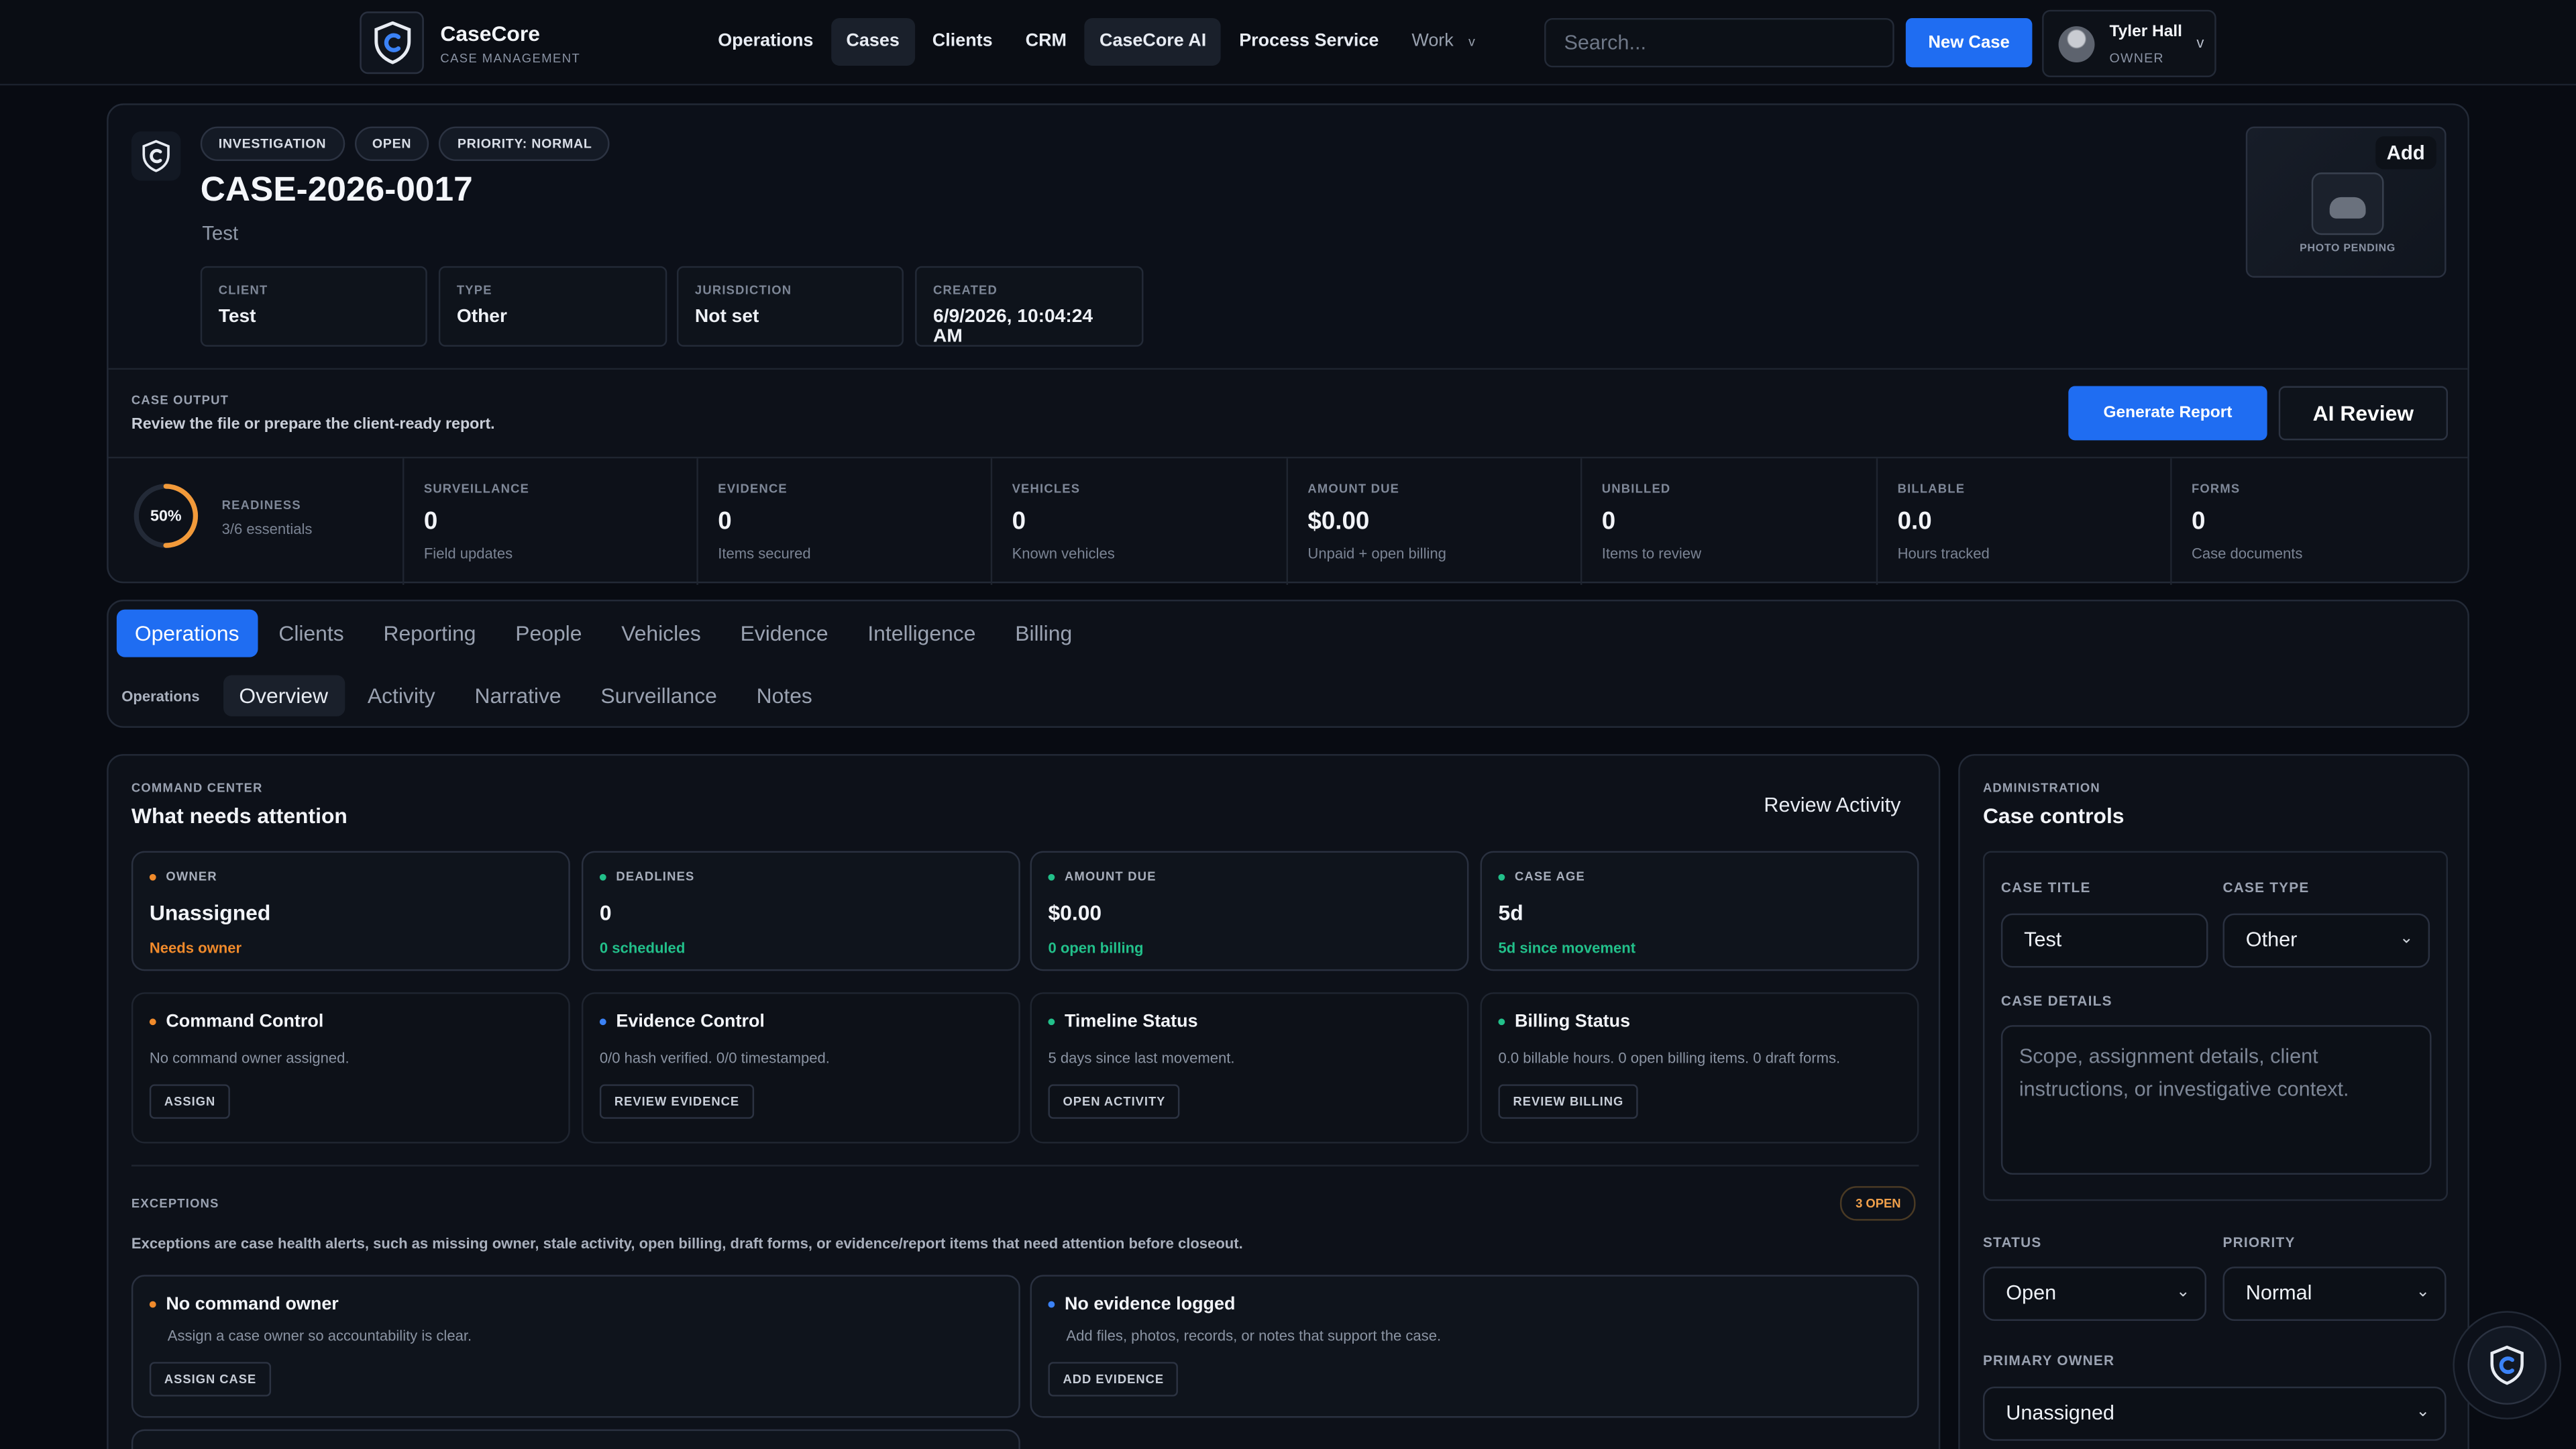 Image resolution: width=2576 pixels, height=1449 pixels. Describe the element at coordinates (1113, 1379) in the screenshot. I see `add-evidence-button: ADD EVIDENCE` at that location.